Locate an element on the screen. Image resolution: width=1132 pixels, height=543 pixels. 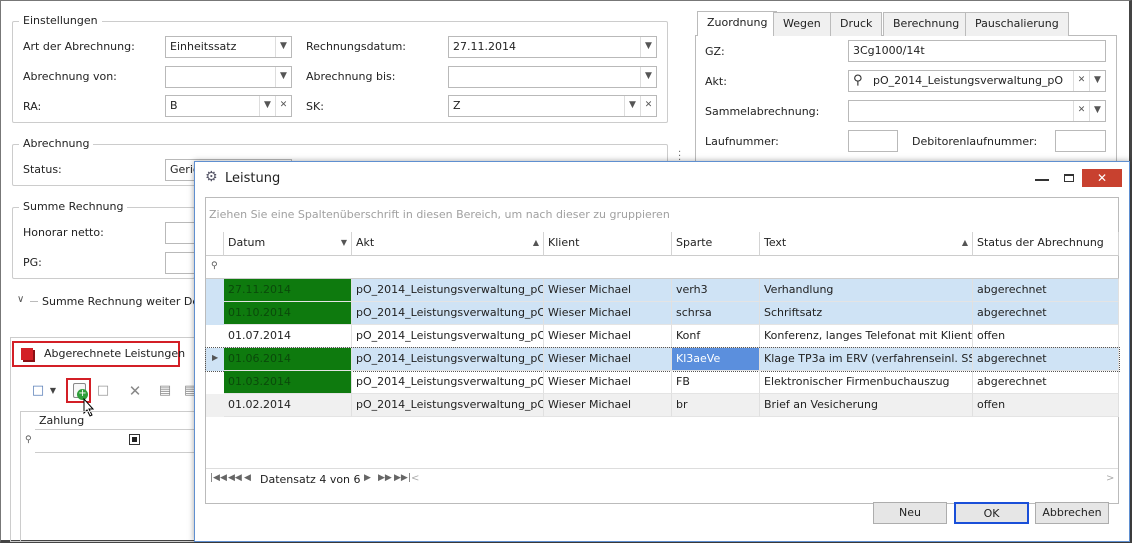
pg-field is located at coordinates (180, 263).